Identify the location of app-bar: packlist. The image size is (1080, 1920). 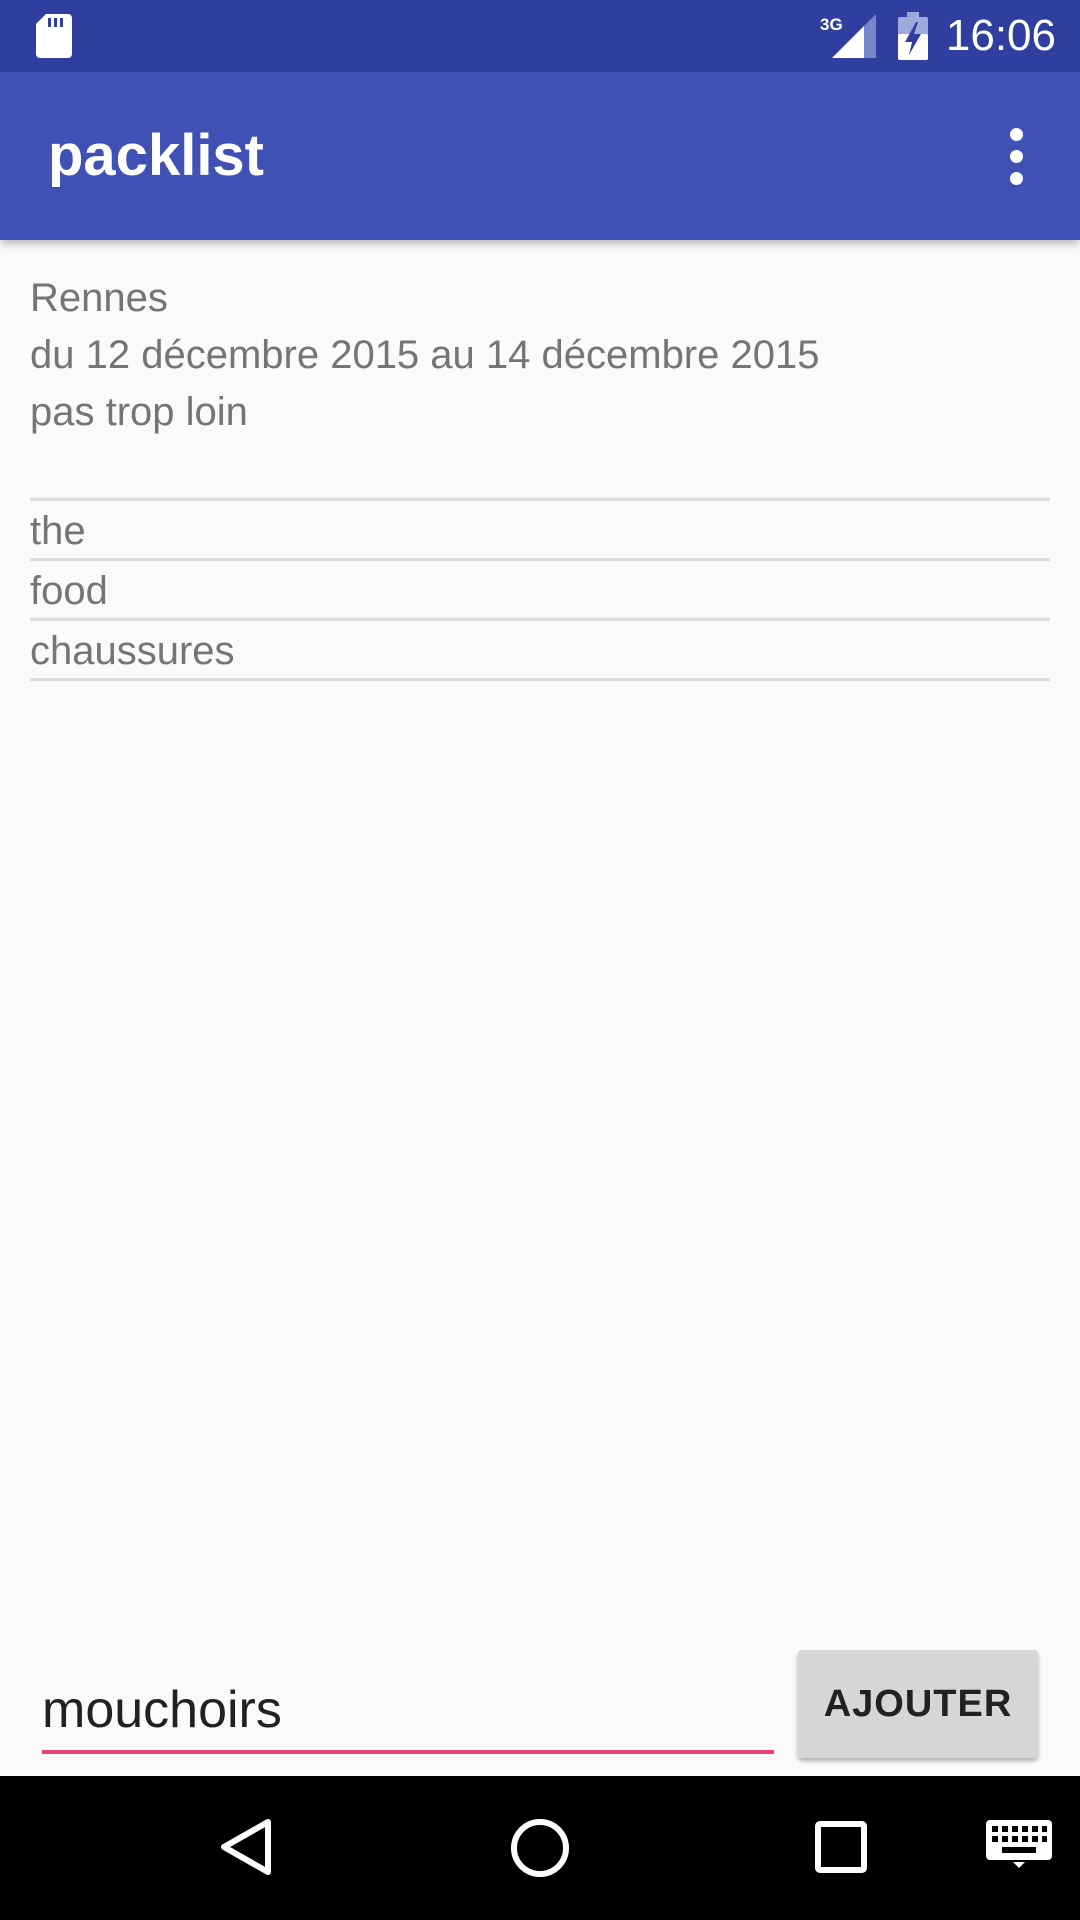
(540, 156).